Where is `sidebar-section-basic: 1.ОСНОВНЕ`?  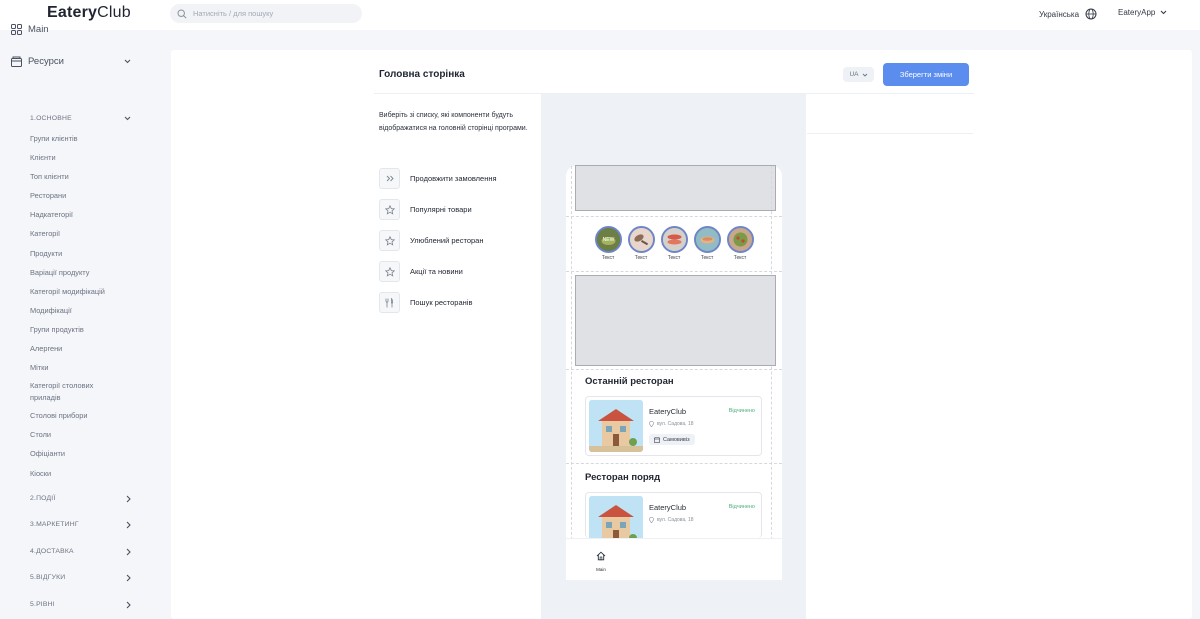 sidebar-section-basic: 1.ОСНОВНЕ is located at coordinates (80, 118).